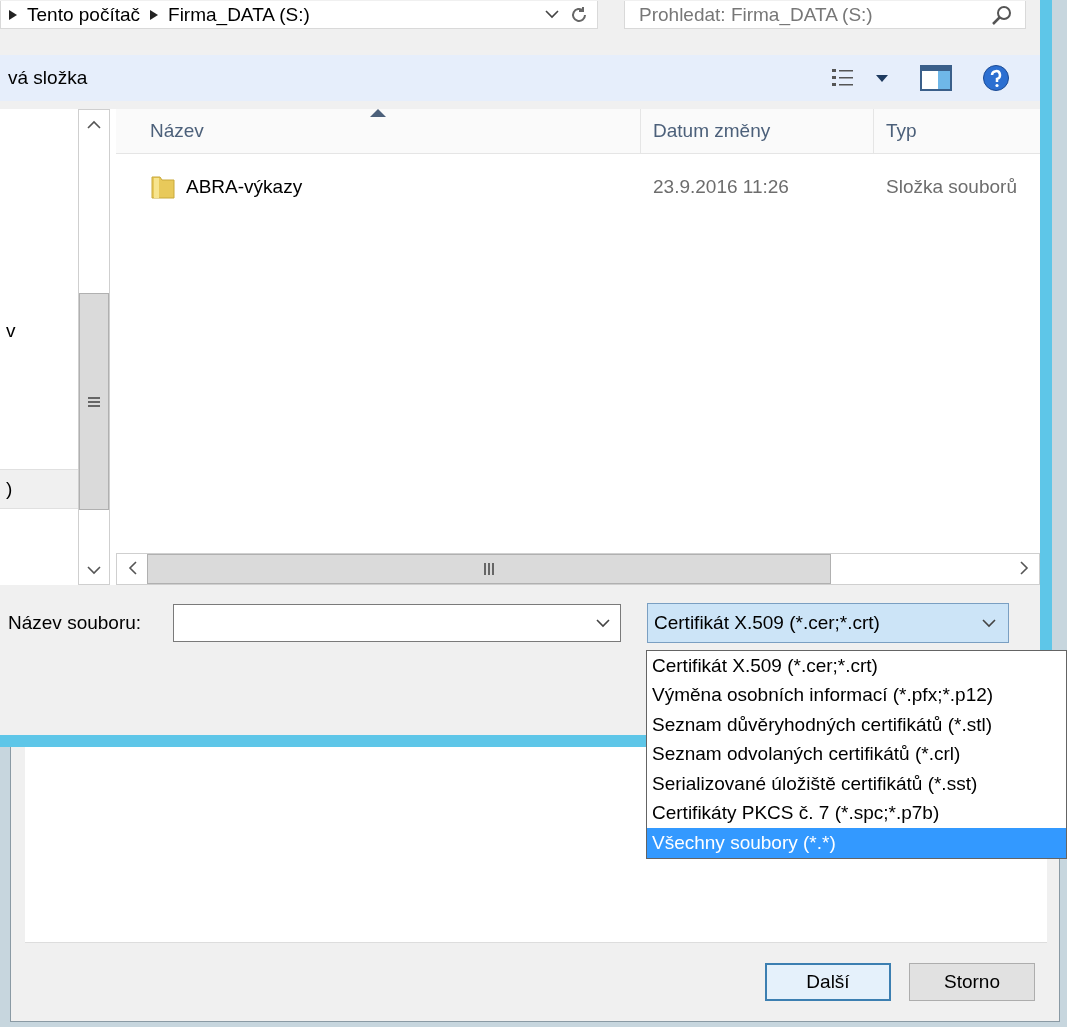  Describe the element at coordinates (84, 14) in the screenshot. I see `breadcrumb: Tento počítač` at that location.